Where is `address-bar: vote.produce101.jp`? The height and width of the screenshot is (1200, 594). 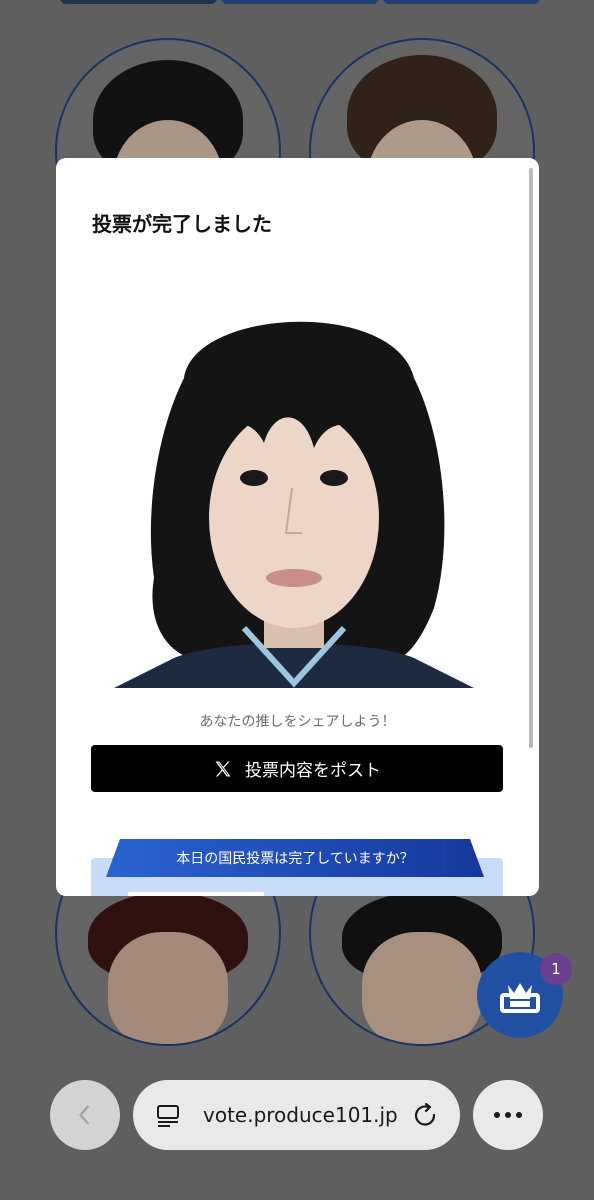
address-bar: vote.produce101.jp is located at coordinates (296, 1115).